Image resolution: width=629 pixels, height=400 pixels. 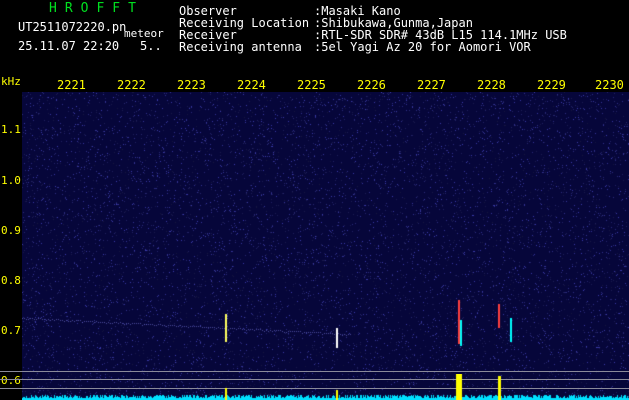 What do you see at coordinates (431, 85) in the screenshot?
I see `time-tick-2227: 2227` at bounding box center [431, 85].